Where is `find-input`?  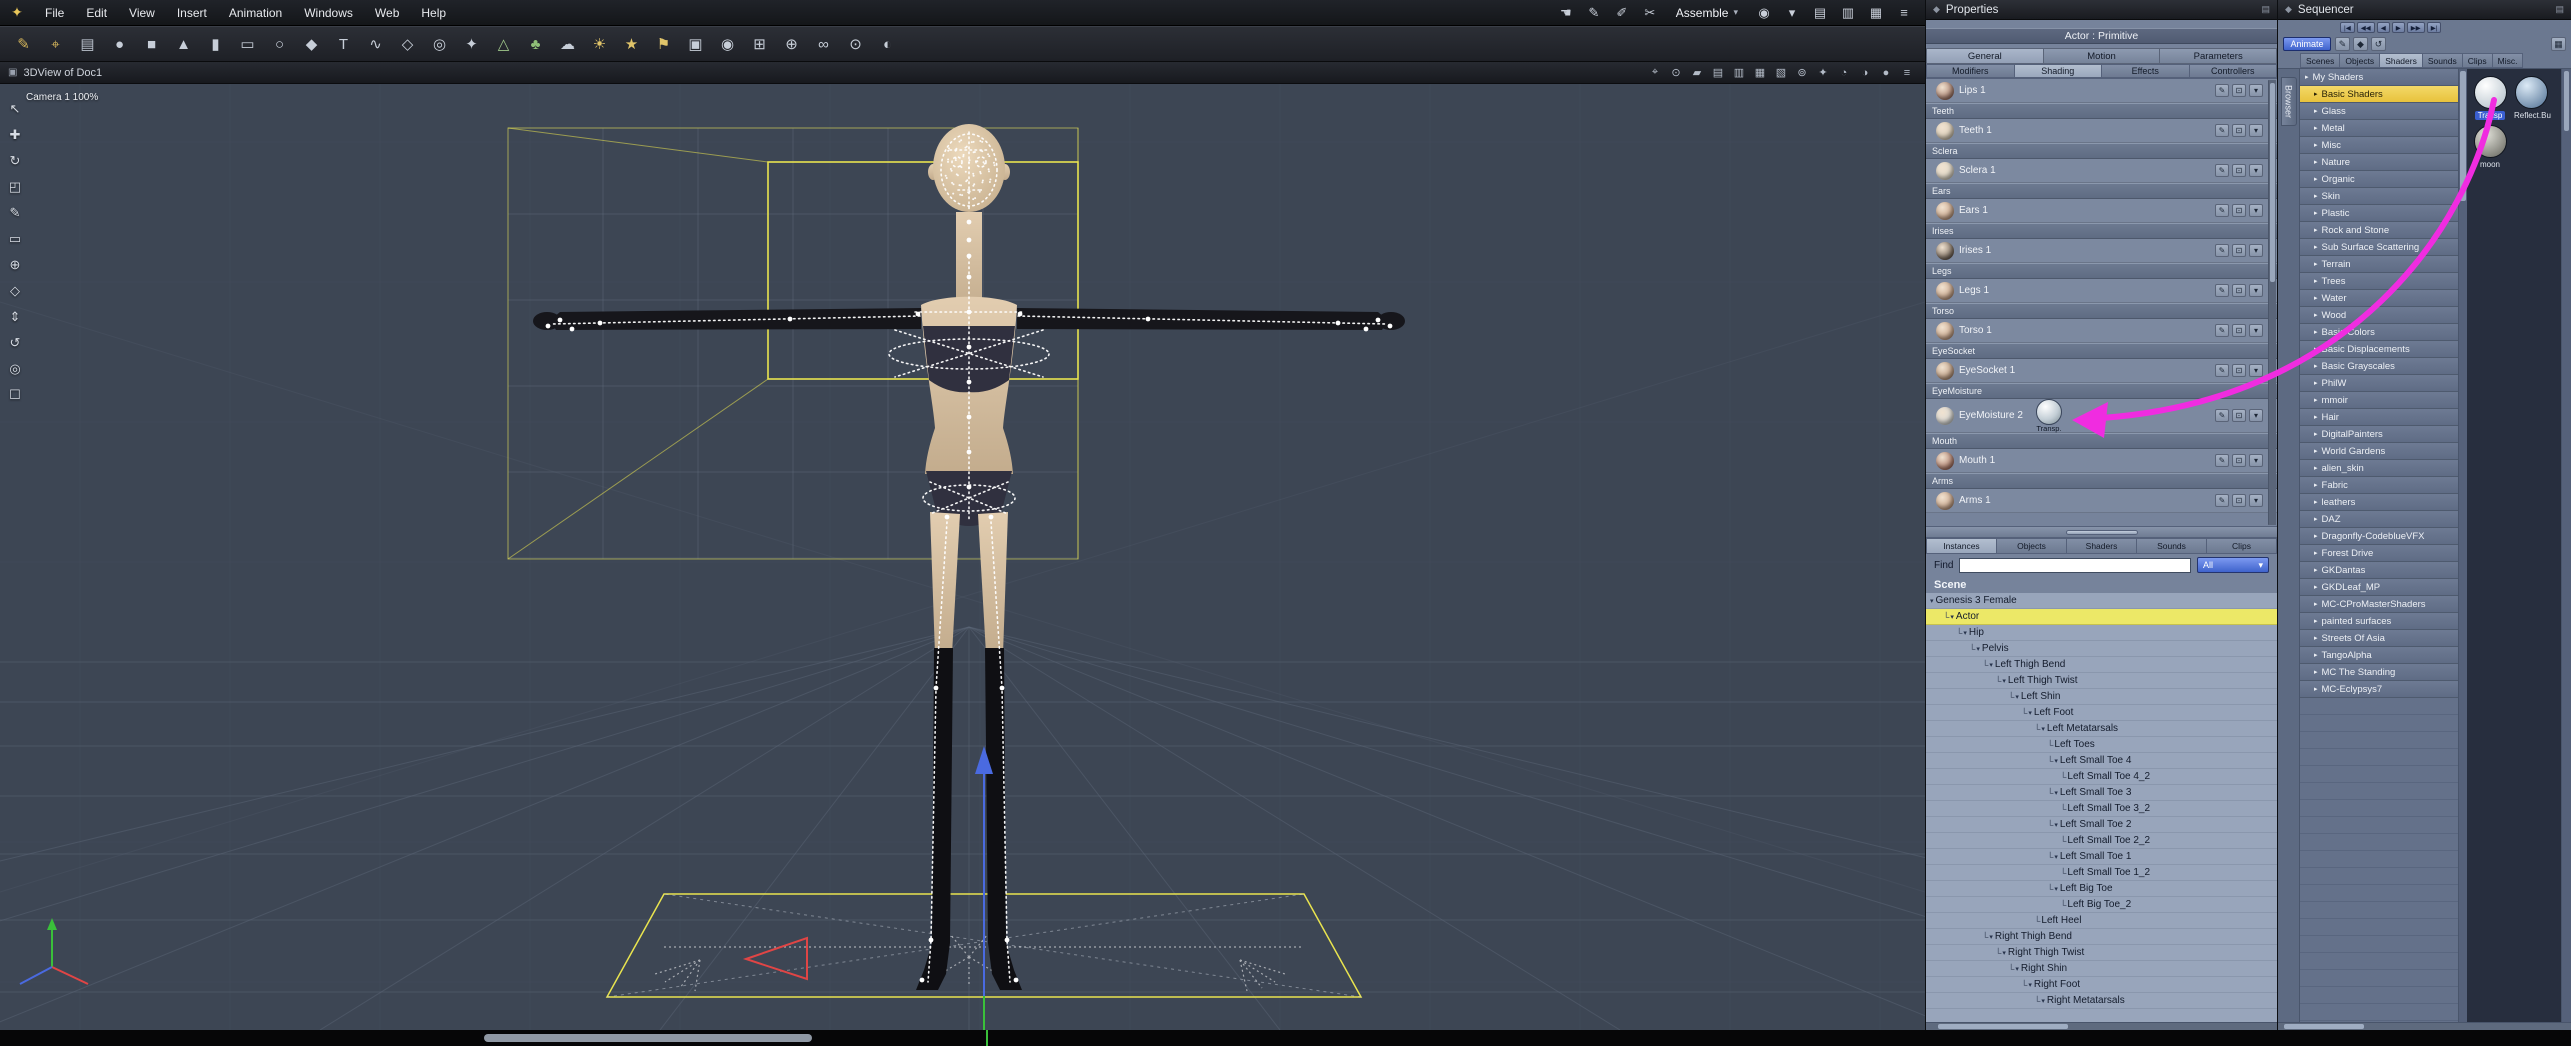 find-input is located at coordinates (2075, 565).